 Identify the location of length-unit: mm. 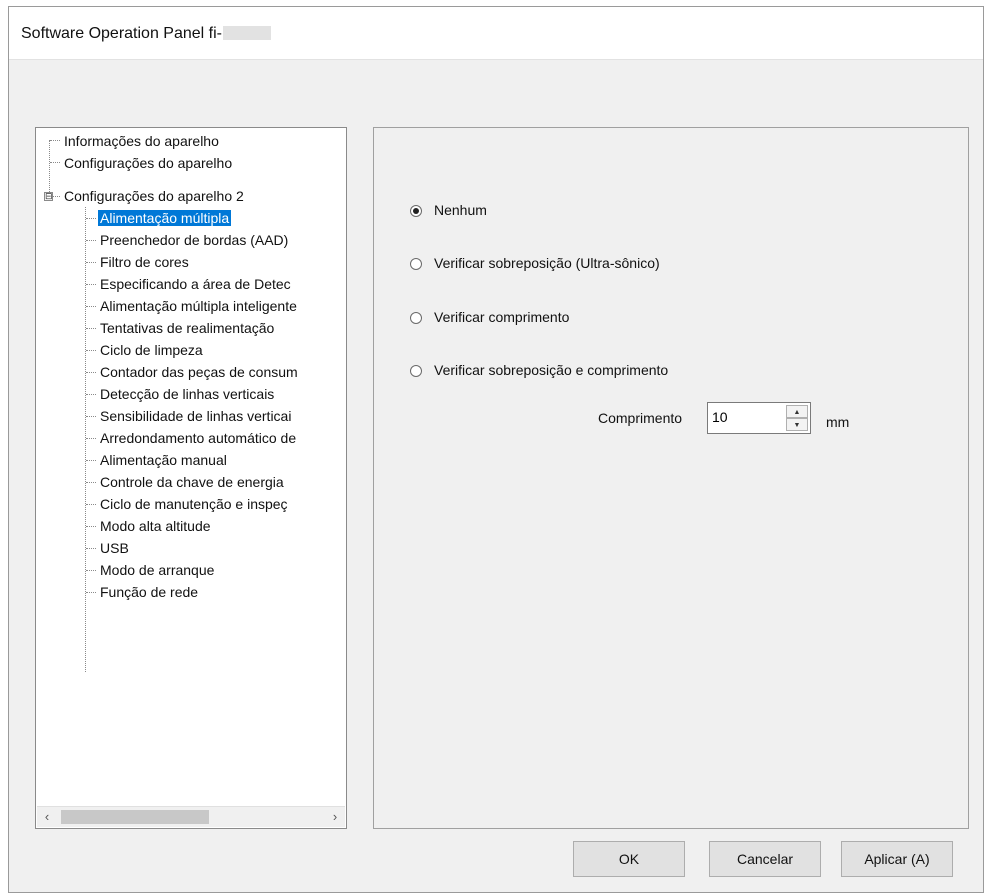
(838, 422).